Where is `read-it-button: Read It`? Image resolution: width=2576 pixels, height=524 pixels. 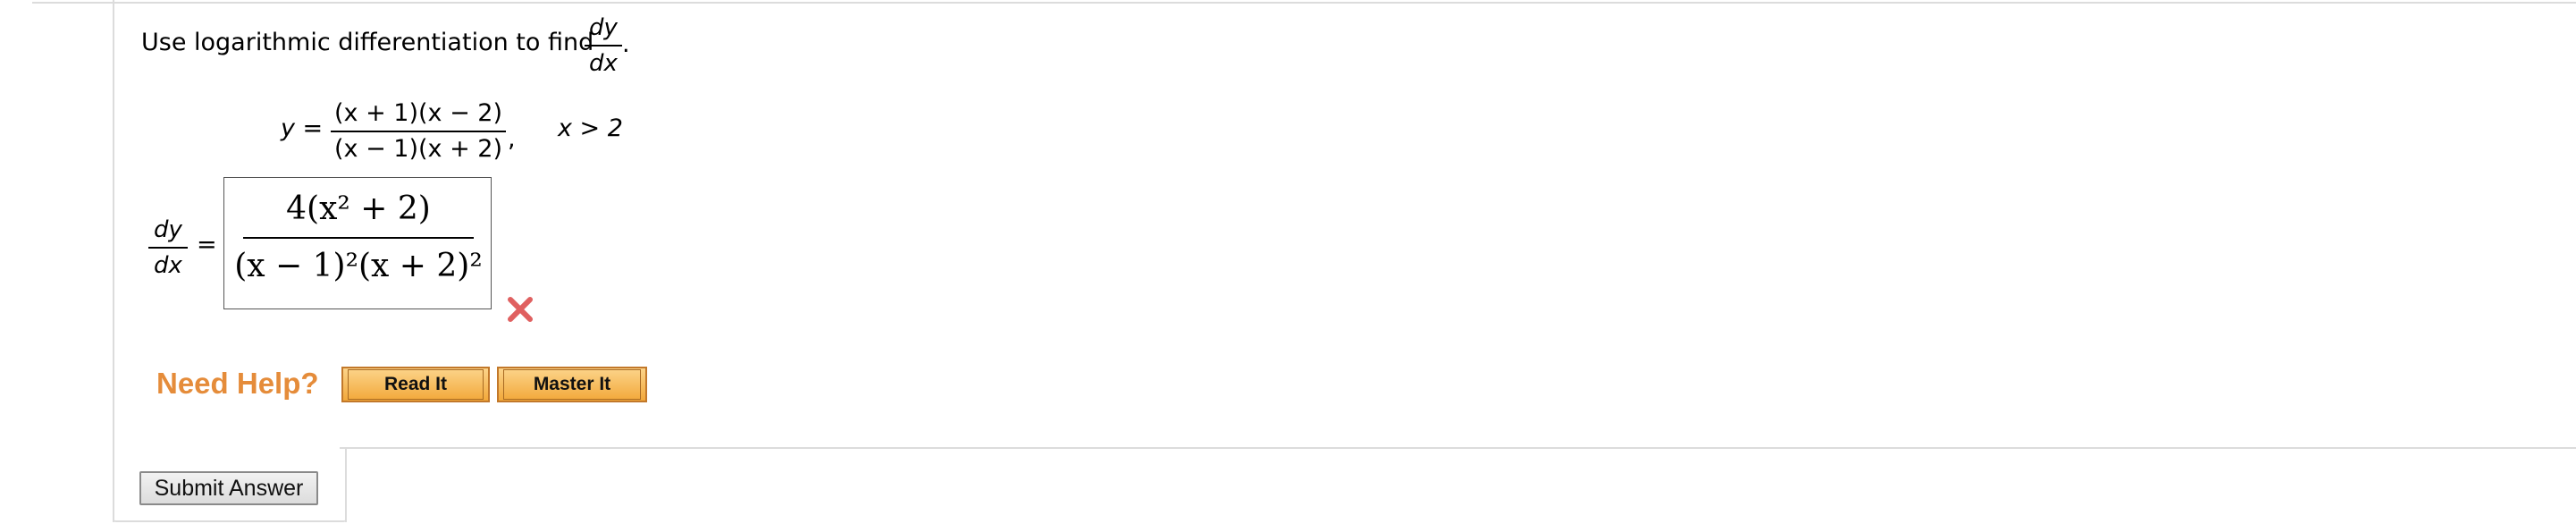
read-it-button: Read It is located at coordinates (416, 384).